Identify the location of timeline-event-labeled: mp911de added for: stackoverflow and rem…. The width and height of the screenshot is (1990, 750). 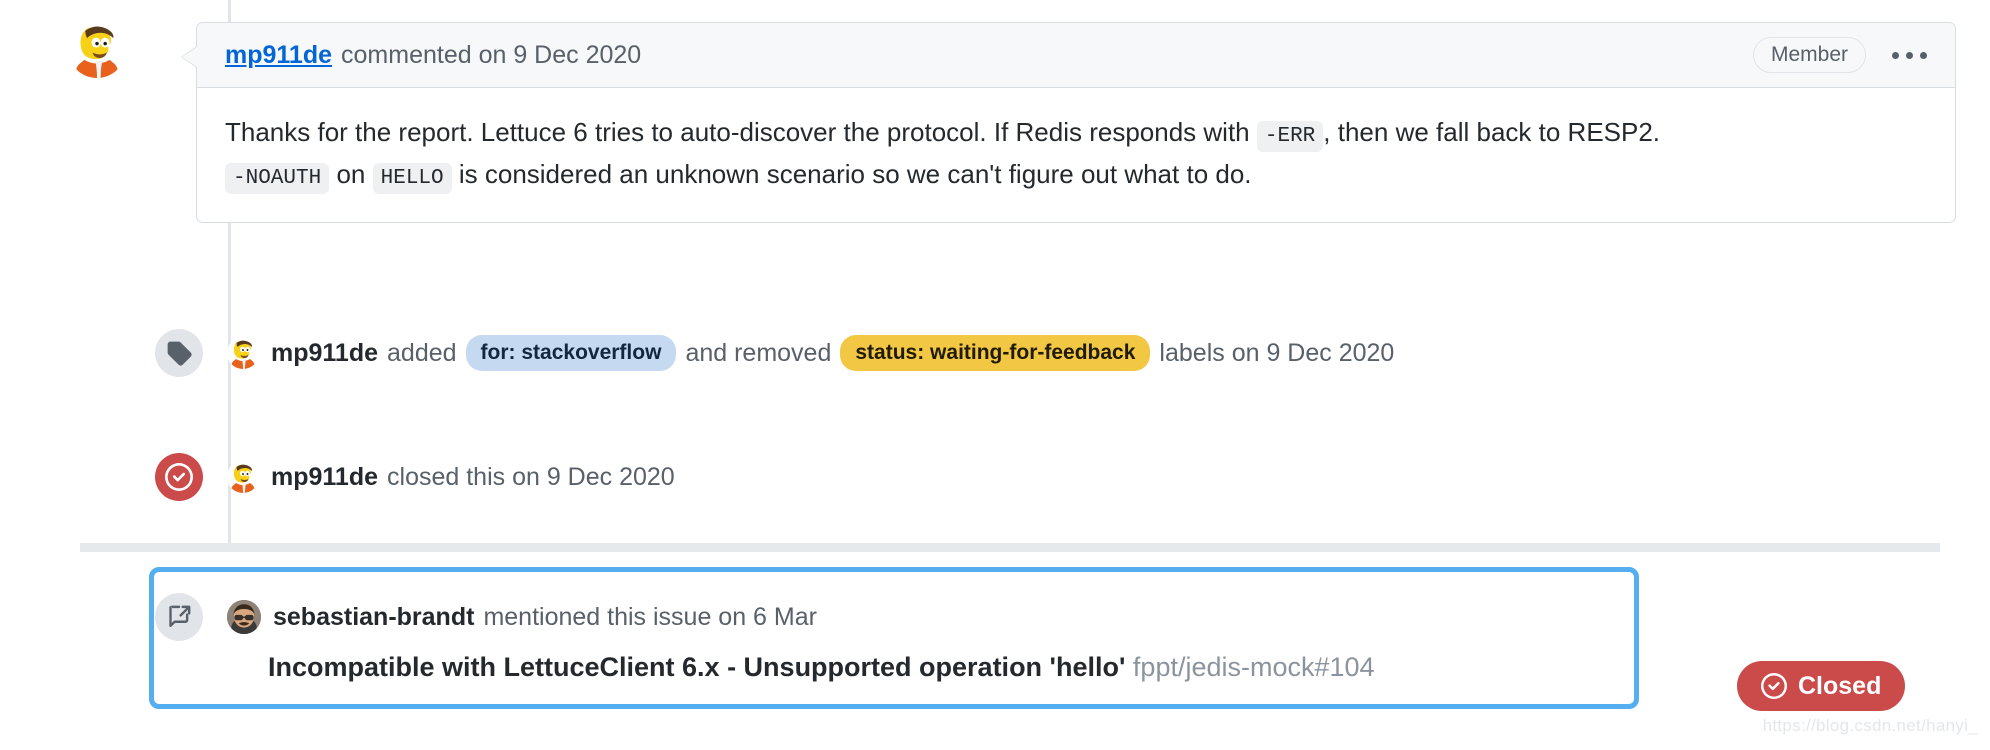
(775, 353).